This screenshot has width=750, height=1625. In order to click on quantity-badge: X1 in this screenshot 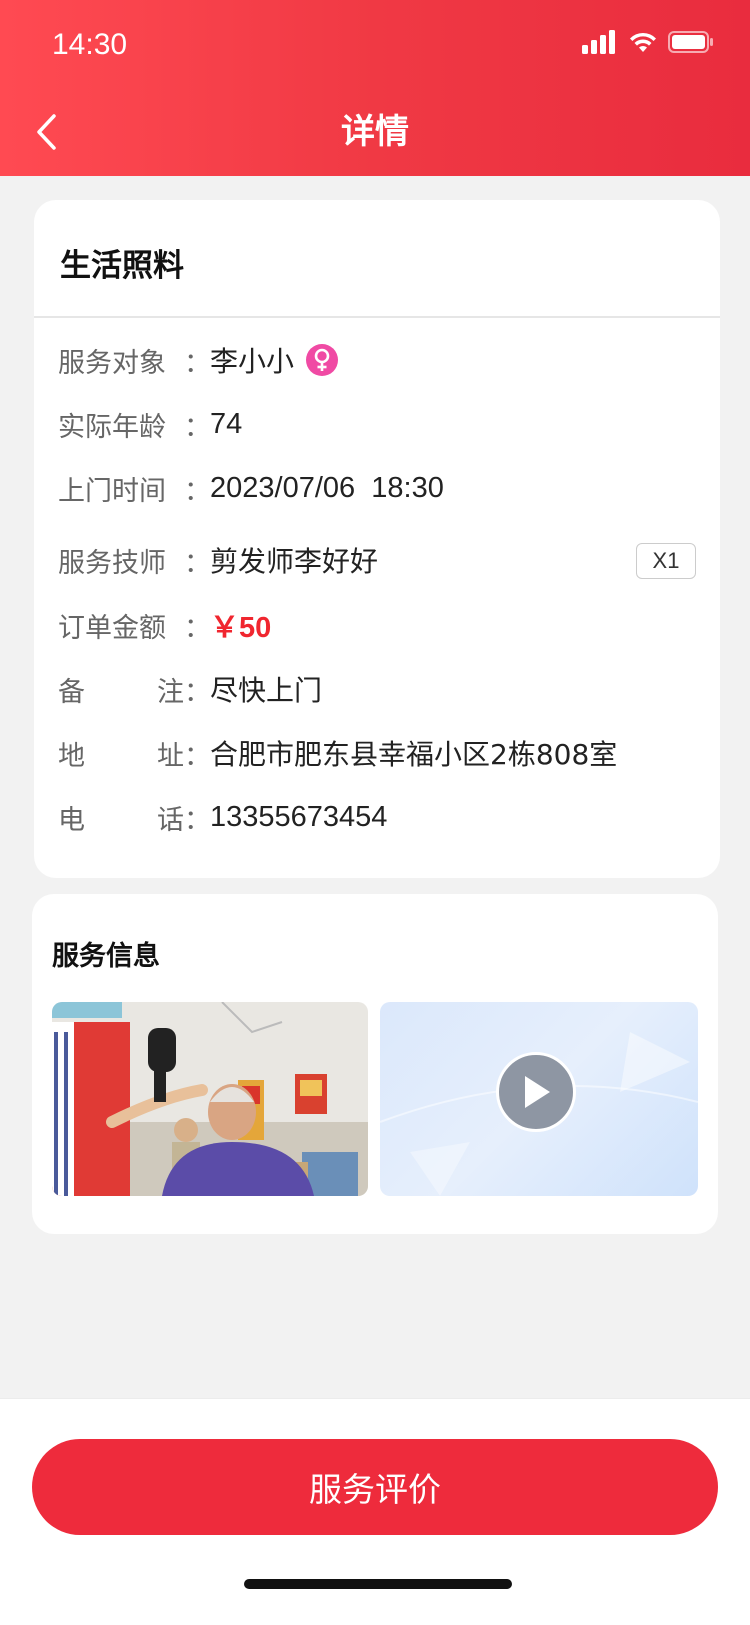, I will do `click(666, 561)`.